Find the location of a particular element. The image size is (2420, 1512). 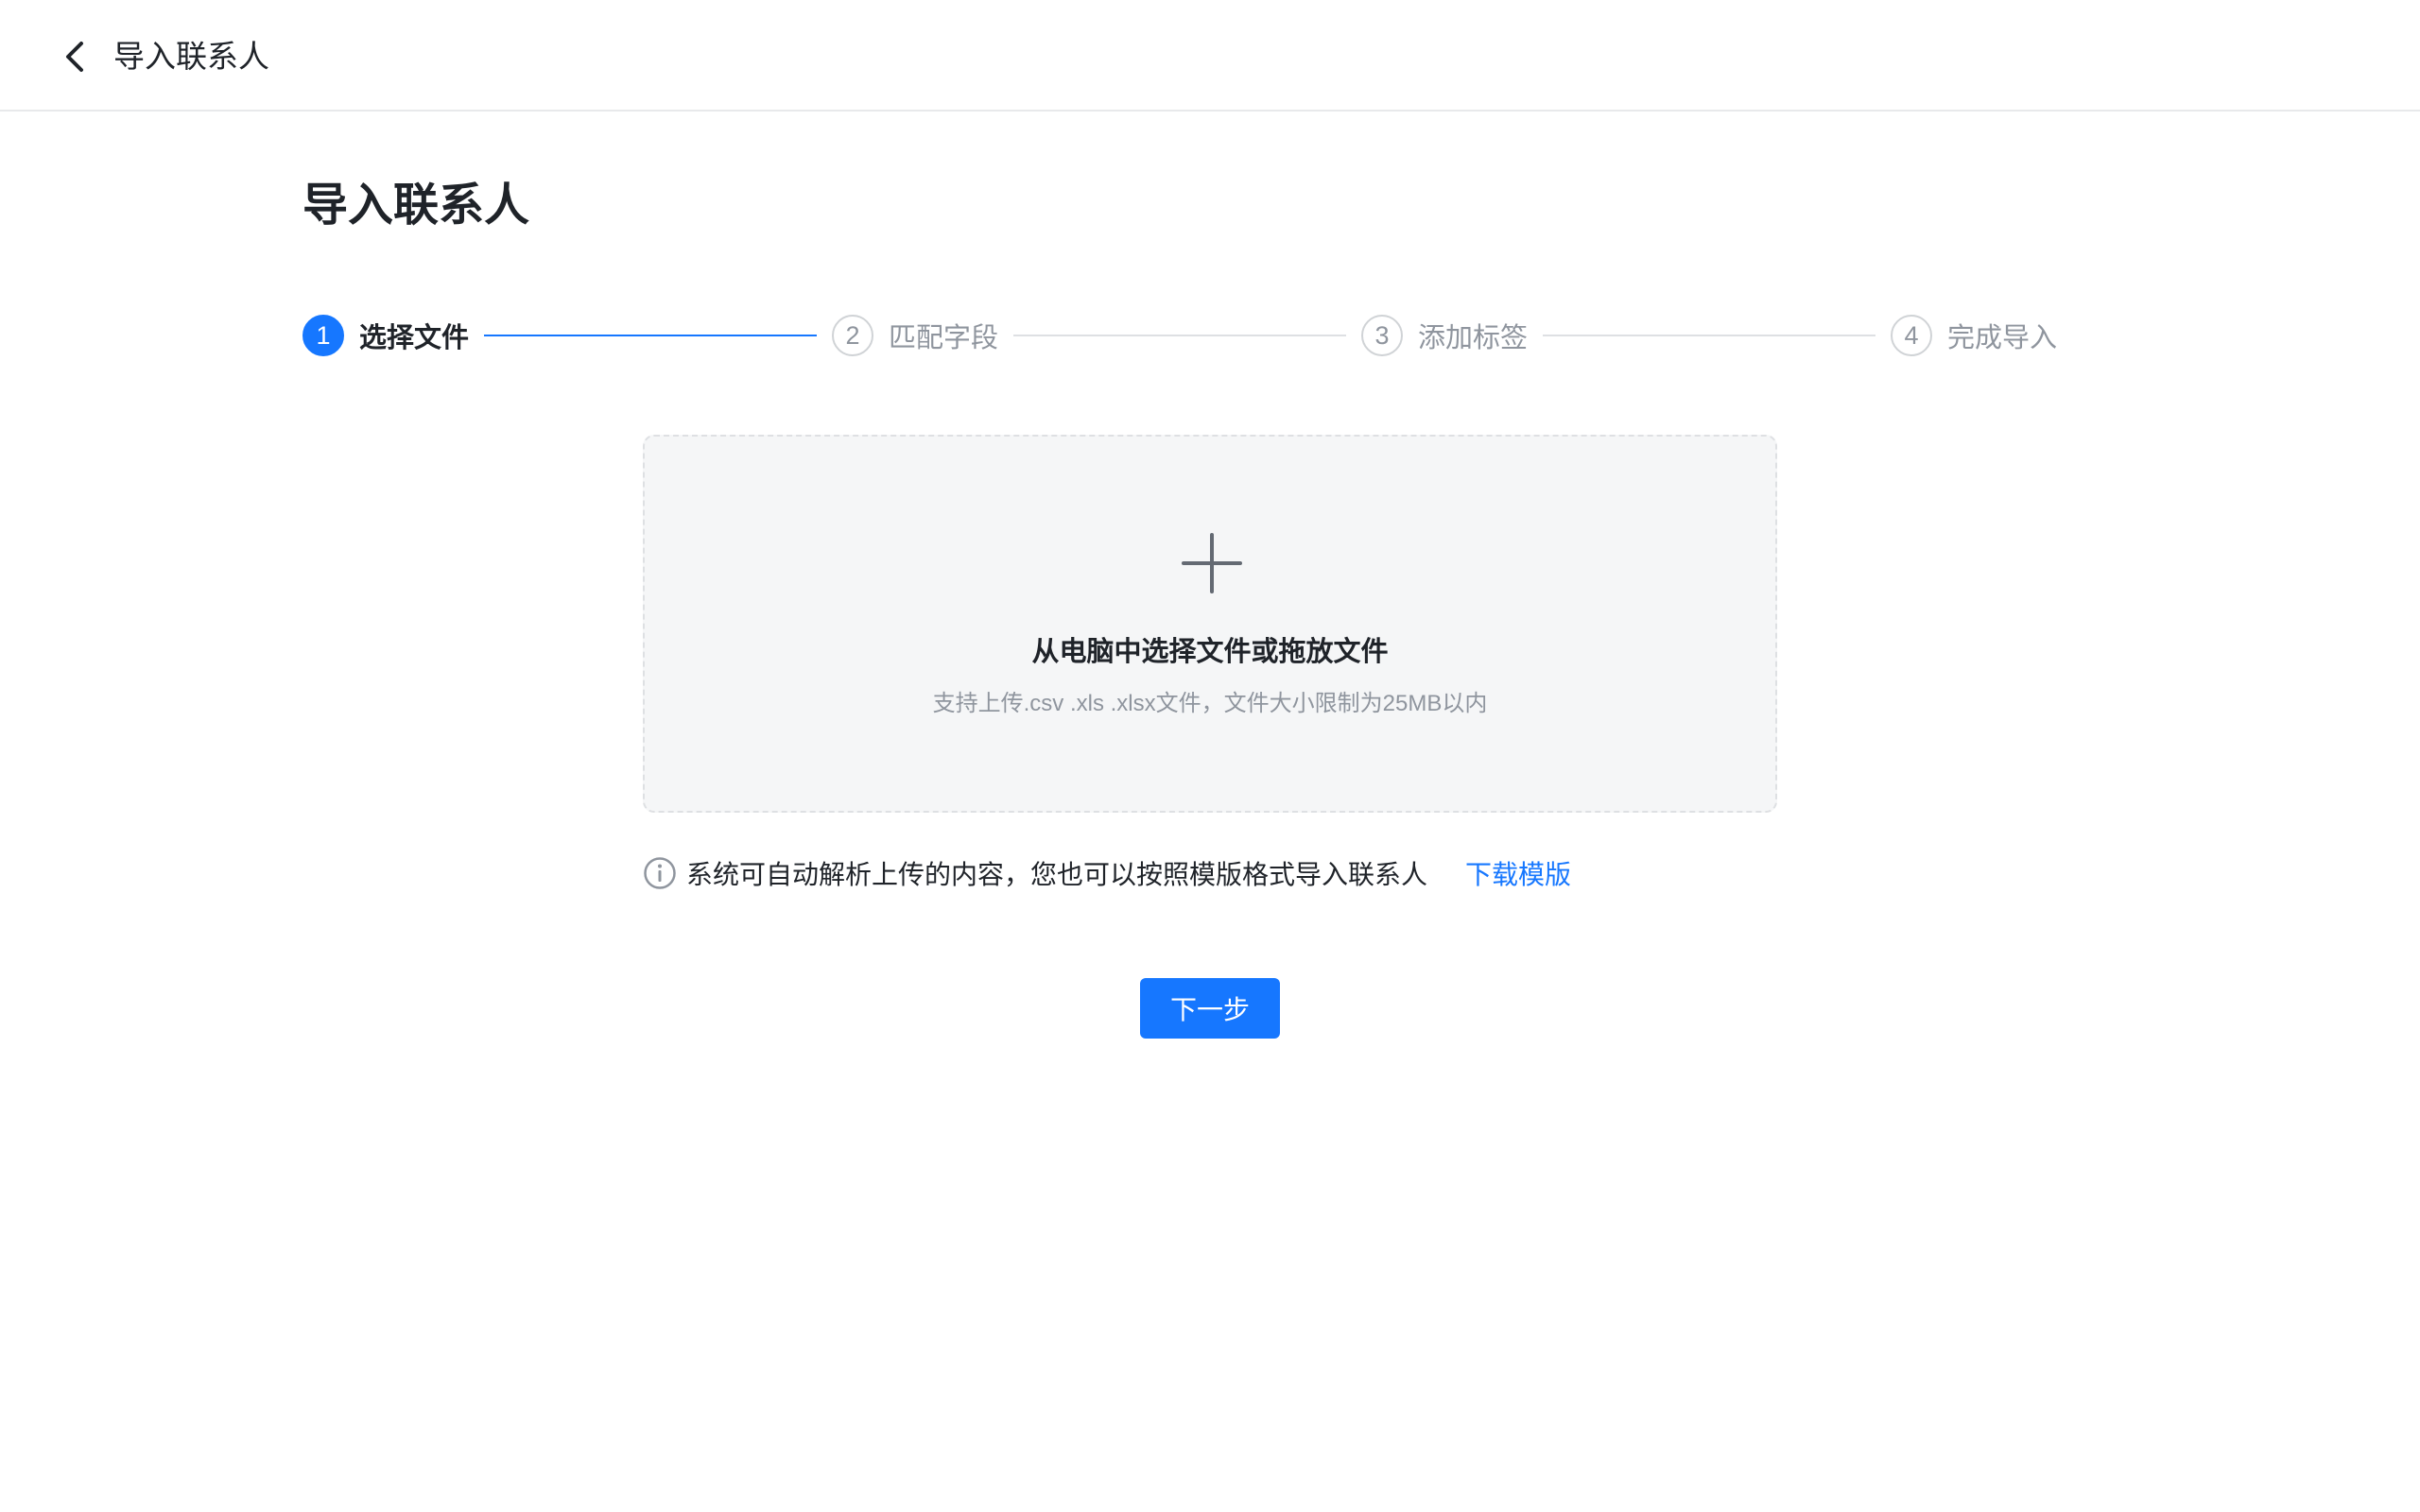

step-4: 4 完成导入 is located at coordinates (1974, 335).